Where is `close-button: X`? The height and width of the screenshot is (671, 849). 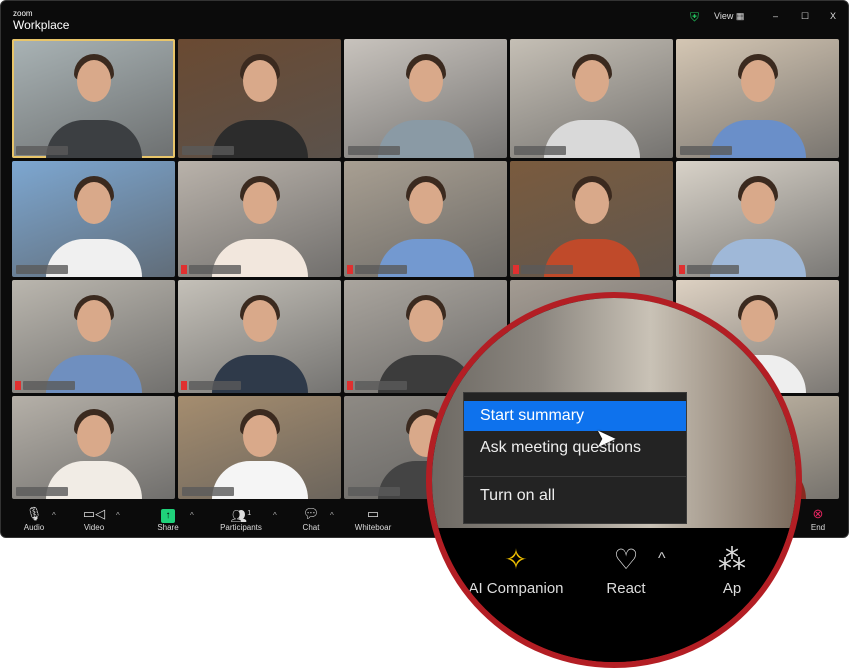
close-button: X is located at coordinates (833, 16).